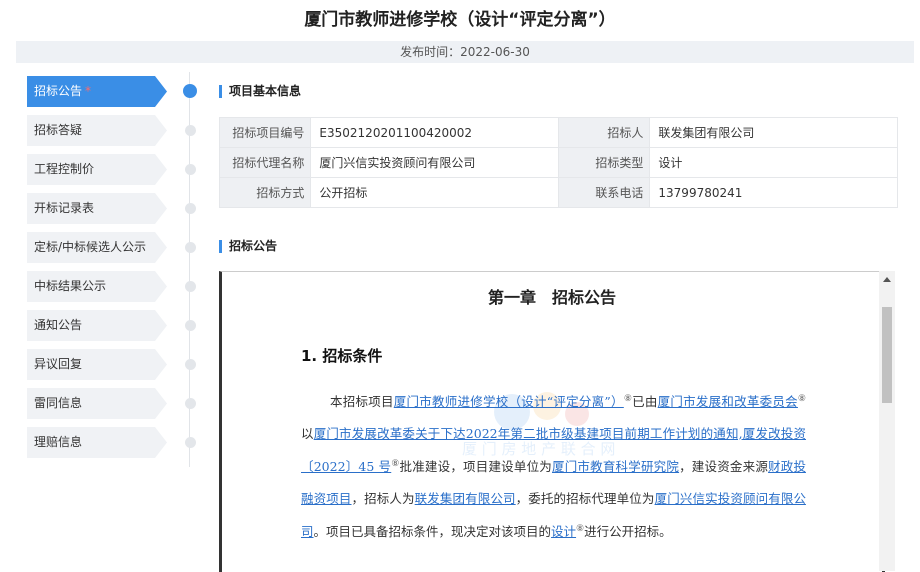 This screenshot has height=572, width=920. What do you see at coordinates (465, 498) in the screenshot?
I see `tenderer-link: 联发集团有限公司` at bounding box center [465, 498].